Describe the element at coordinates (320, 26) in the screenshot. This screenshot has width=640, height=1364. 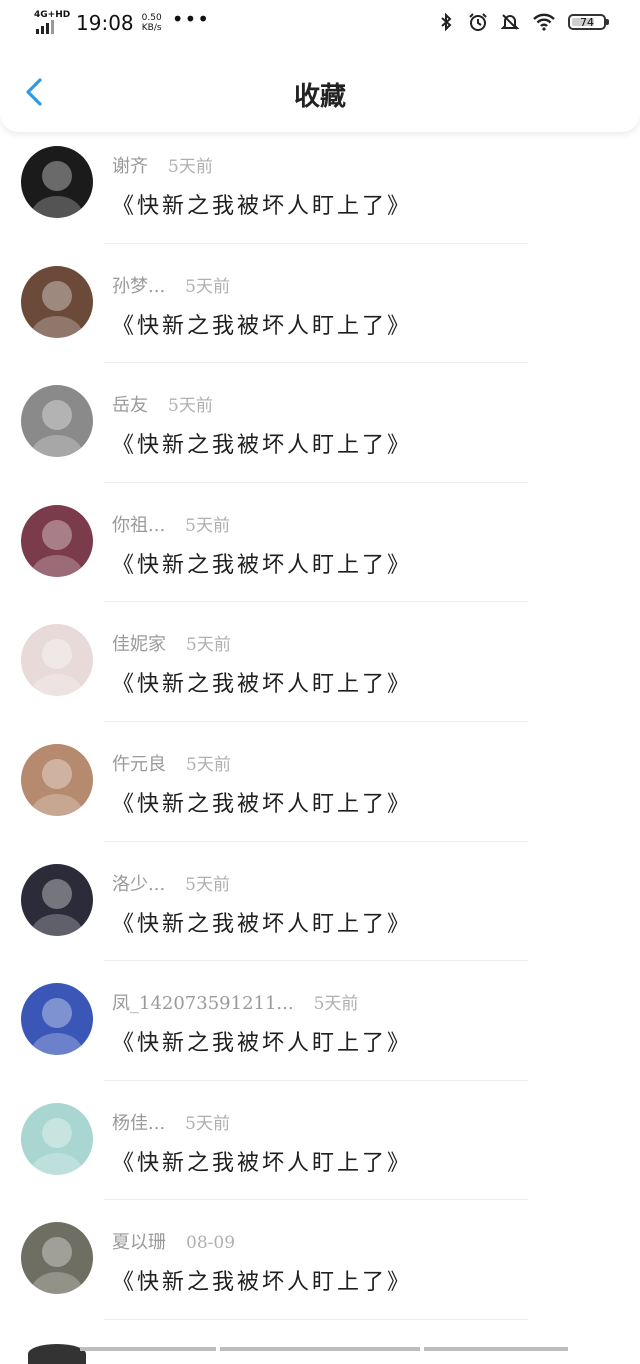
I see `status-bar: 4G+HD 19:08 0.50 KB/s ••• 74` at that location.